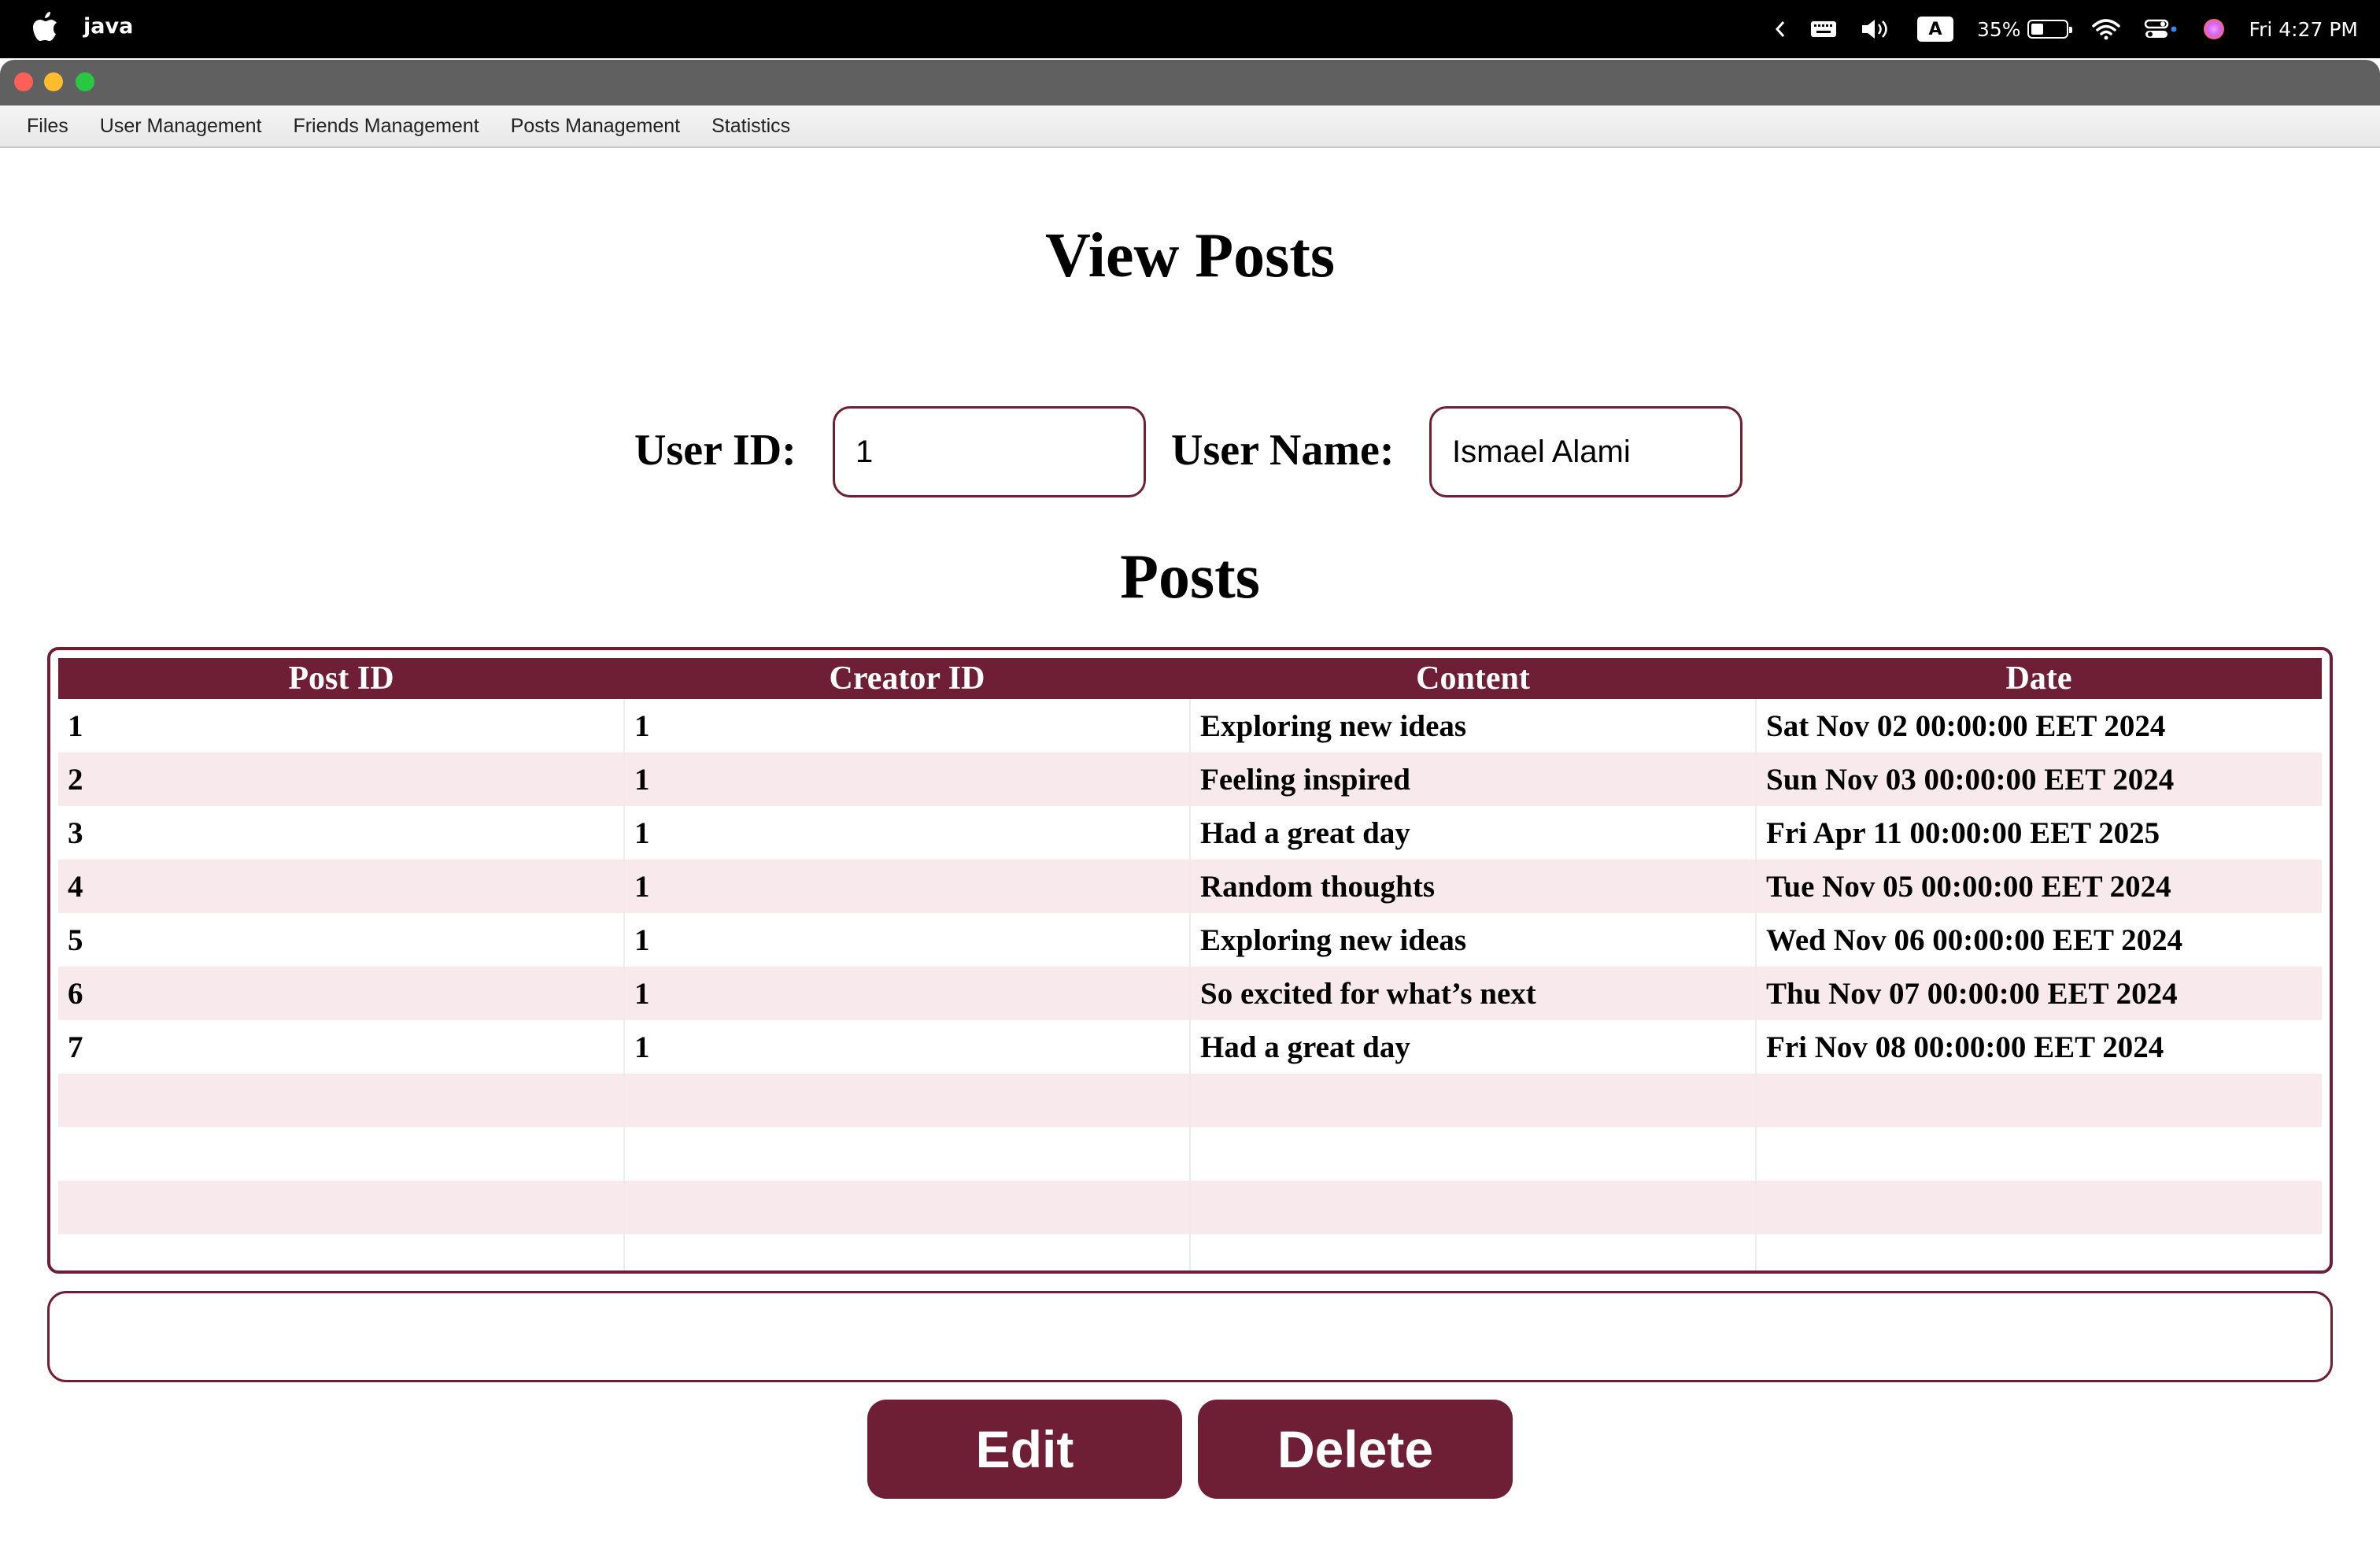 The height and width of the screenshot is (1546, 2380). What do you see at coordinates (2039, 779) in the screenshot?
I see `cell-date: Sun Nov 03 00:00:00 EET 2024` at bounding box center [2039, 779].